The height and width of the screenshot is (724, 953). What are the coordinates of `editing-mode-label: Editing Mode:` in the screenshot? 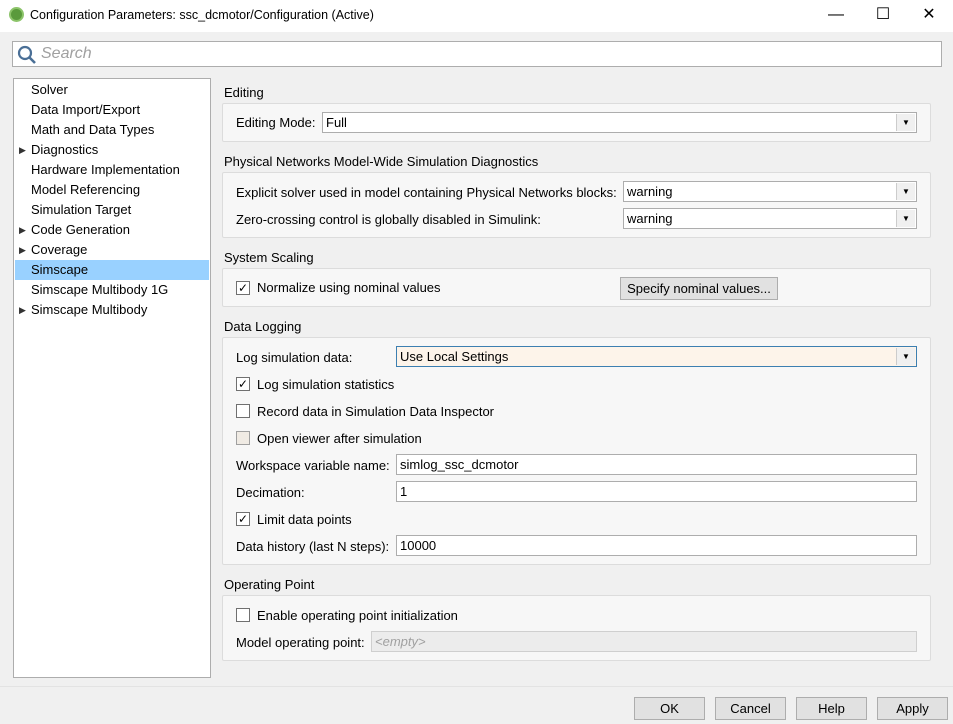 It's located at (276, 122).